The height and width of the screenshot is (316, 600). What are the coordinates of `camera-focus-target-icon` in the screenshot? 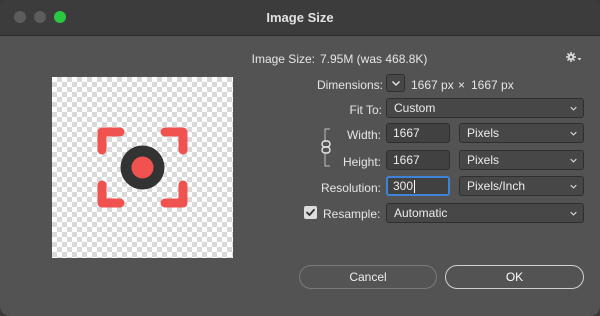 It's located at (142, 167).